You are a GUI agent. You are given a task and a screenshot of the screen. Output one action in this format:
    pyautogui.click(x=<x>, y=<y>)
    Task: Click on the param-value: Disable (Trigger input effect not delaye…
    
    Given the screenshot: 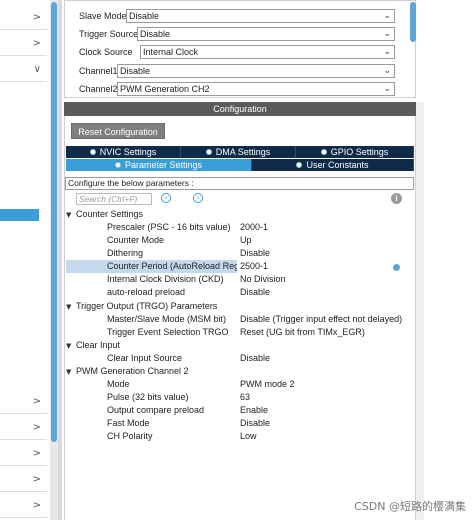 What is the action you would take?
    pyautogui.click(x=321, y=319)
    